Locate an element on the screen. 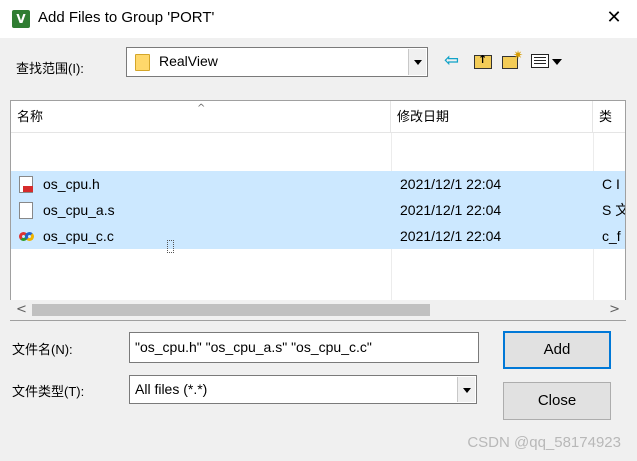 The image size is (637, 461). look-in-dropdown-button is located at coordinates (417, 62).